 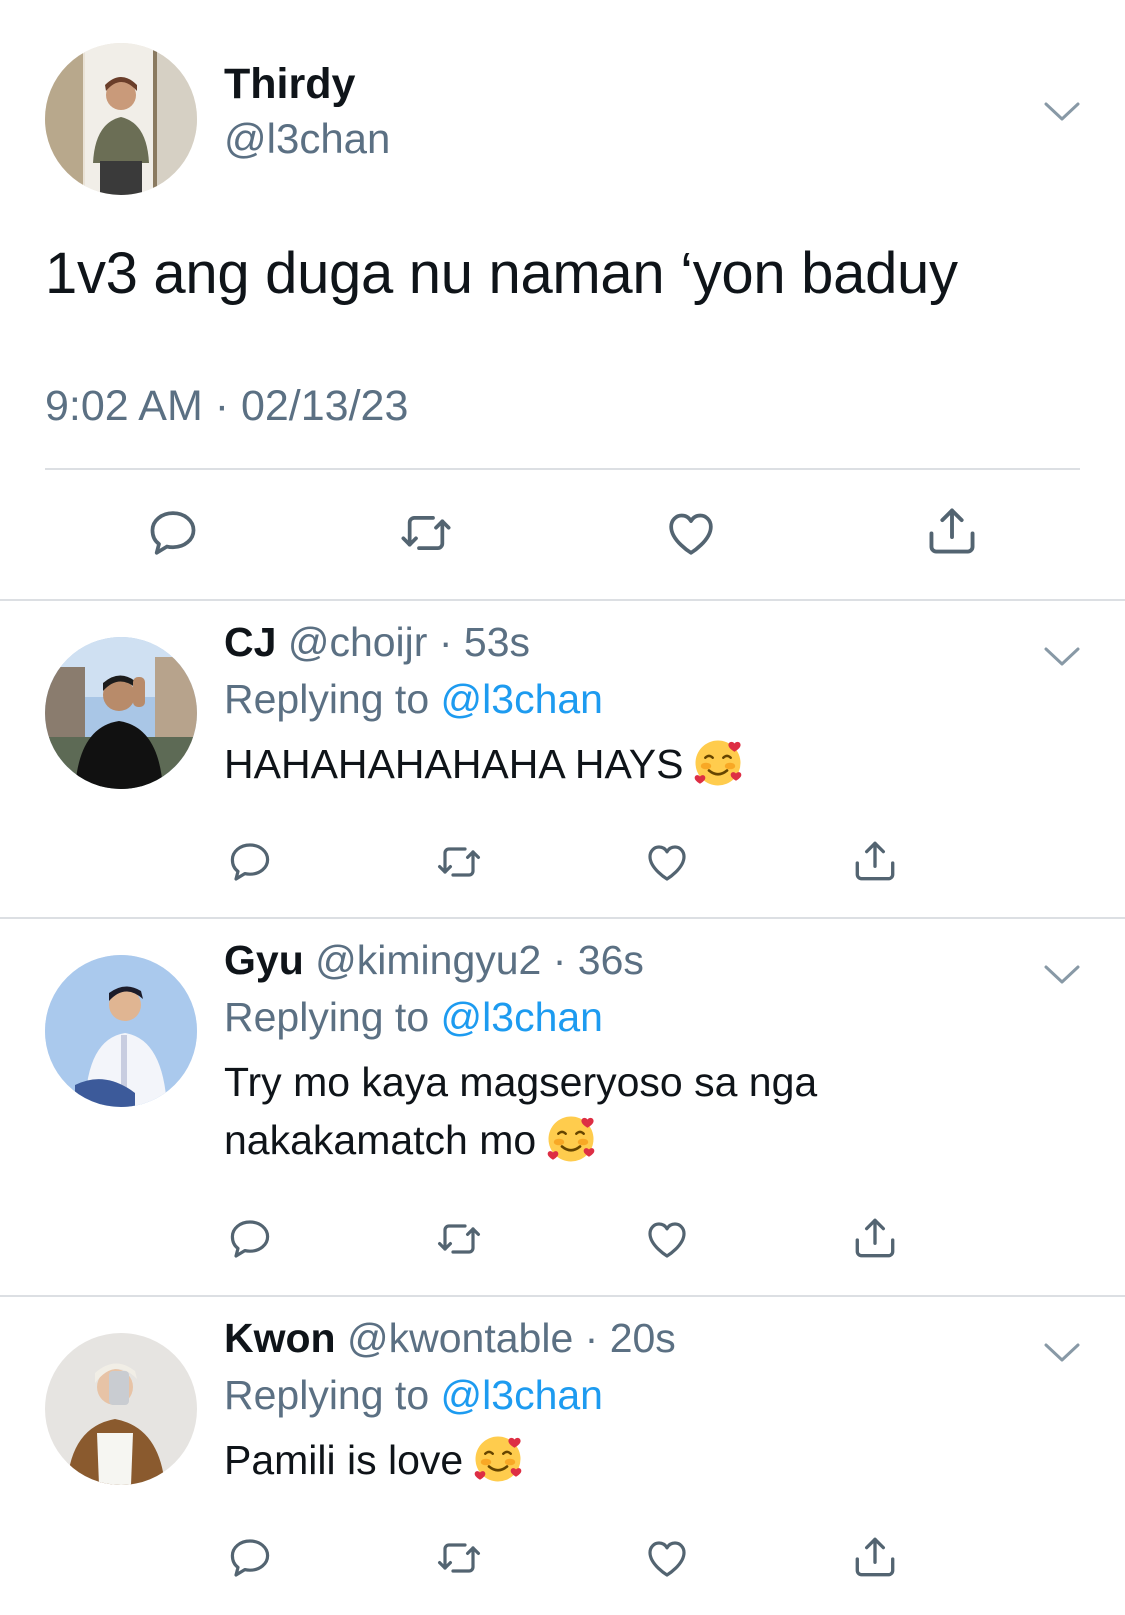 I want to click on reply-author-name: CJ, so click(x=250, y=642).